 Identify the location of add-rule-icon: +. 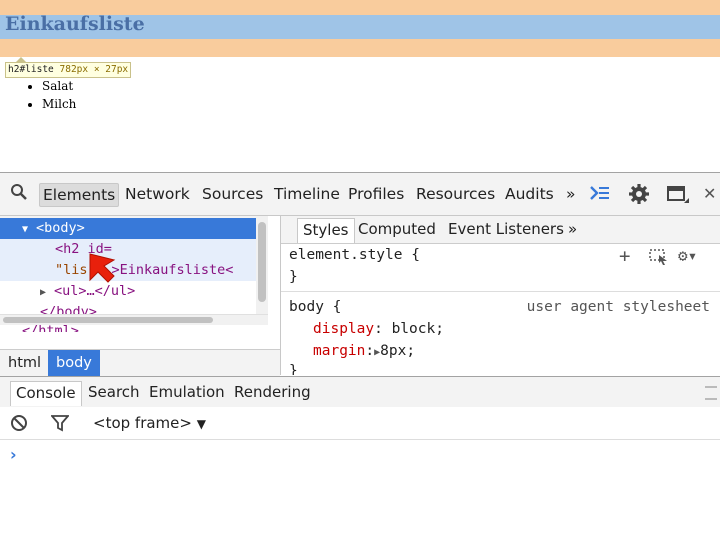
(624, 256).